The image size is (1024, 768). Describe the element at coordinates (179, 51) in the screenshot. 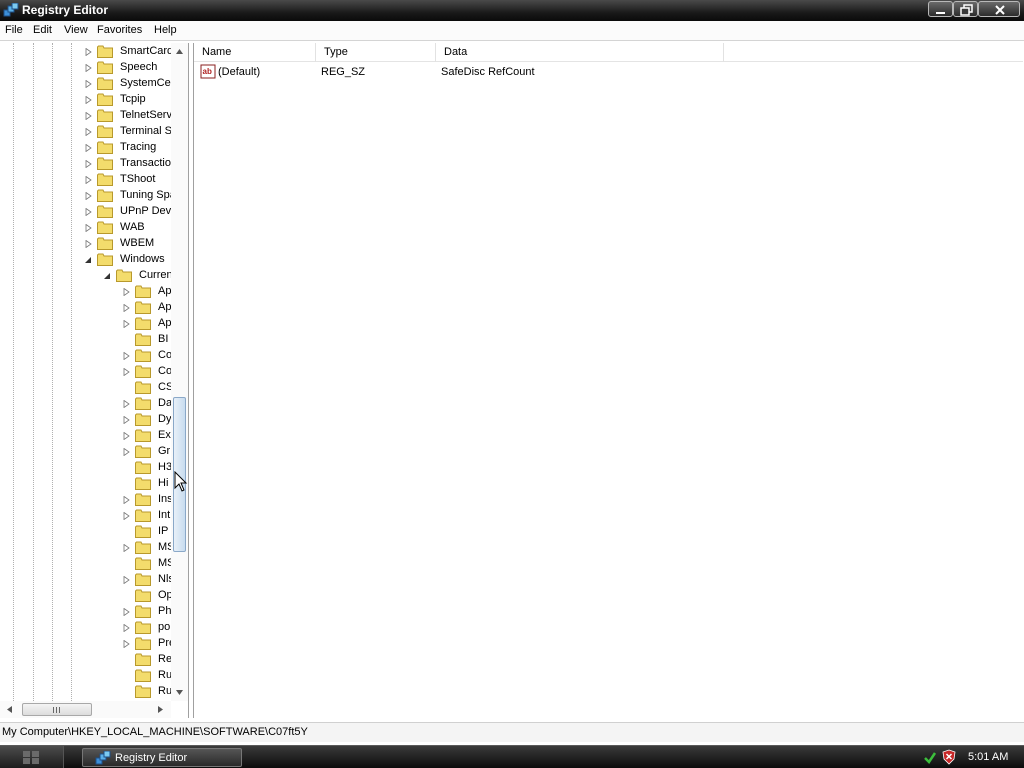

I see `scroll-up-icon` at that location.